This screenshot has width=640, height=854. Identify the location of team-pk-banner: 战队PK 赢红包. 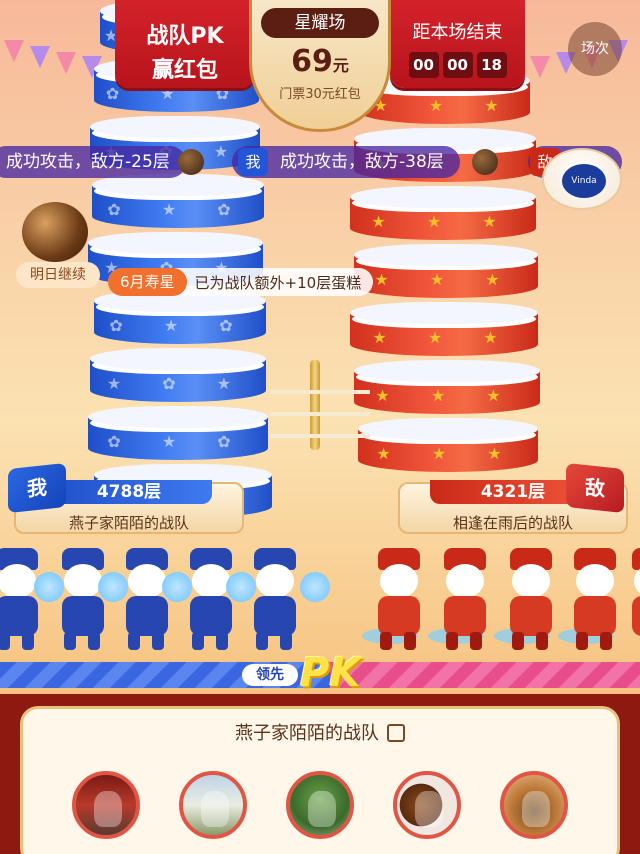
(185, 44).